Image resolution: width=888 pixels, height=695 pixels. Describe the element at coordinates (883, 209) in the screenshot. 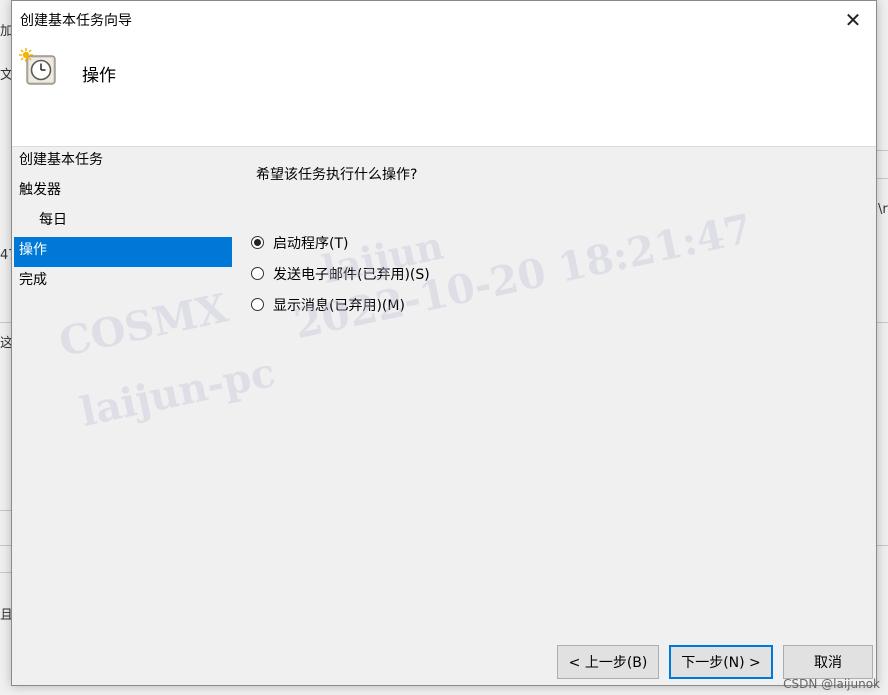

I see `background-text-fragment: \r` at that location.